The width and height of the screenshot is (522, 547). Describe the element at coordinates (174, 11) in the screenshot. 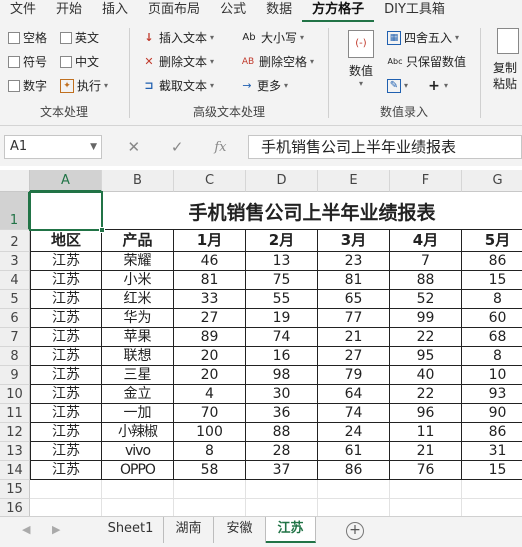

I see `tab-page-layout: 页面布局` at that location.